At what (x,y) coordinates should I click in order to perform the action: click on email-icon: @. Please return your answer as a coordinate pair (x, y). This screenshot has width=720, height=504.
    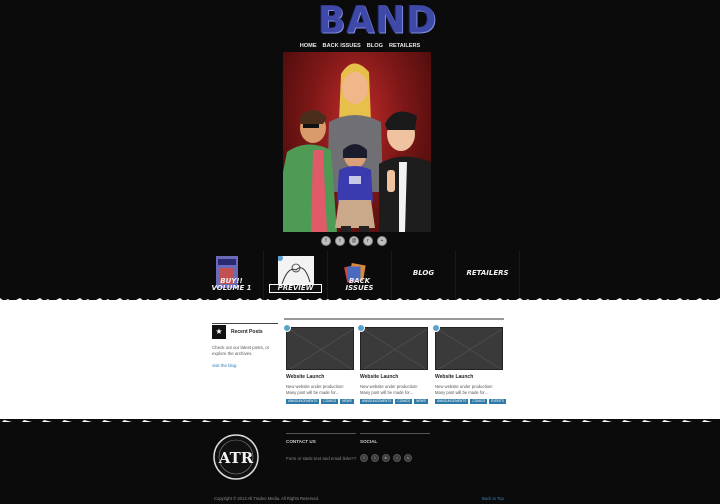
    Looking at the image, I should click on (354, 241).